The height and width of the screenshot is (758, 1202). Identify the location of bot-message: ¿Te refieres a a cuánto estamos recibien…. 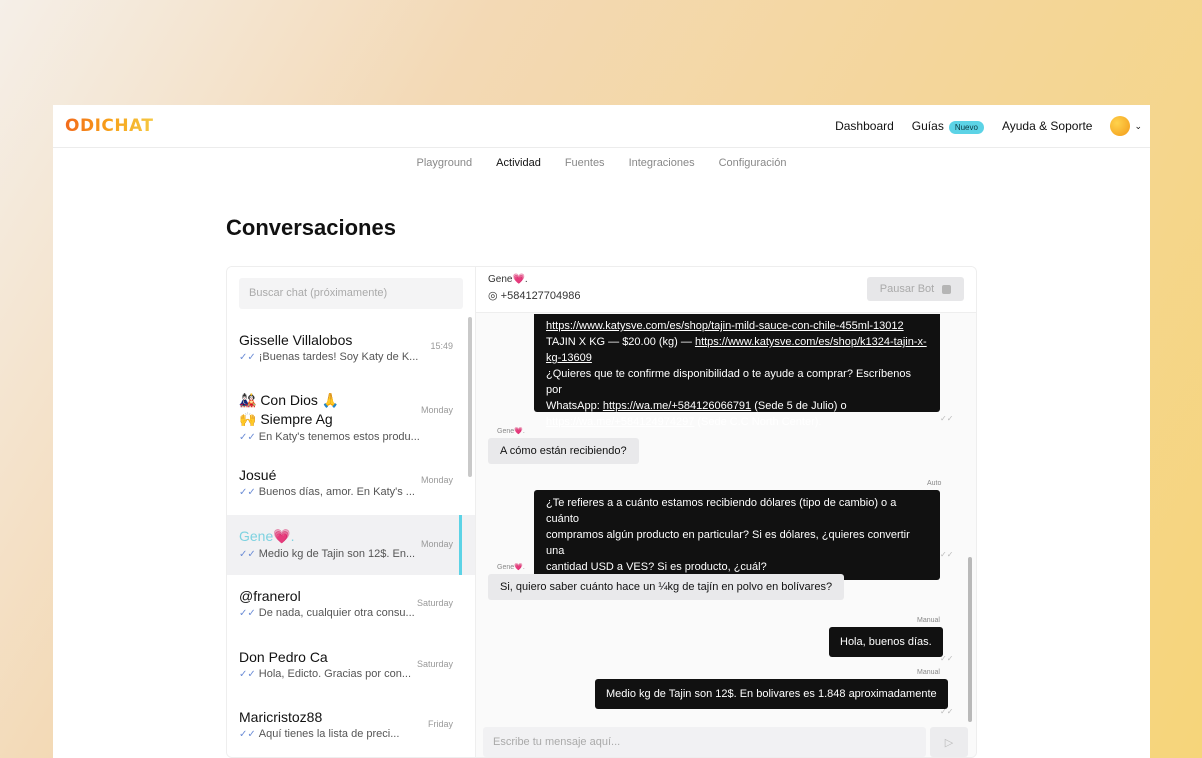
(737, 535).